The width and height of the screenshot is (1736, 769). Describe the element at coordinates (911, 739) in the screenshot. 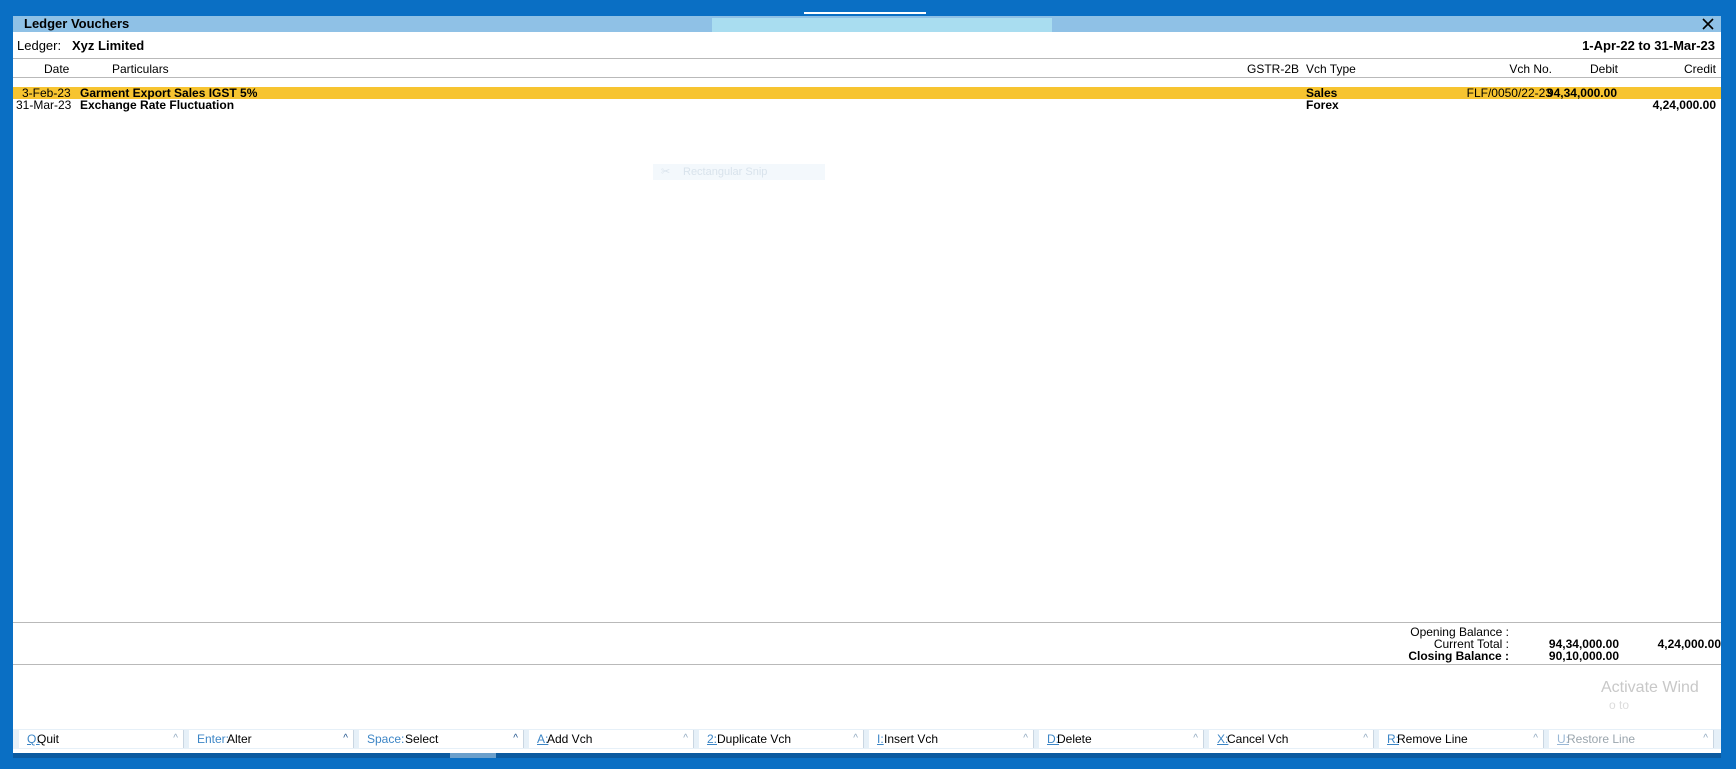

I see `button-label: Insert Vch` at that location.